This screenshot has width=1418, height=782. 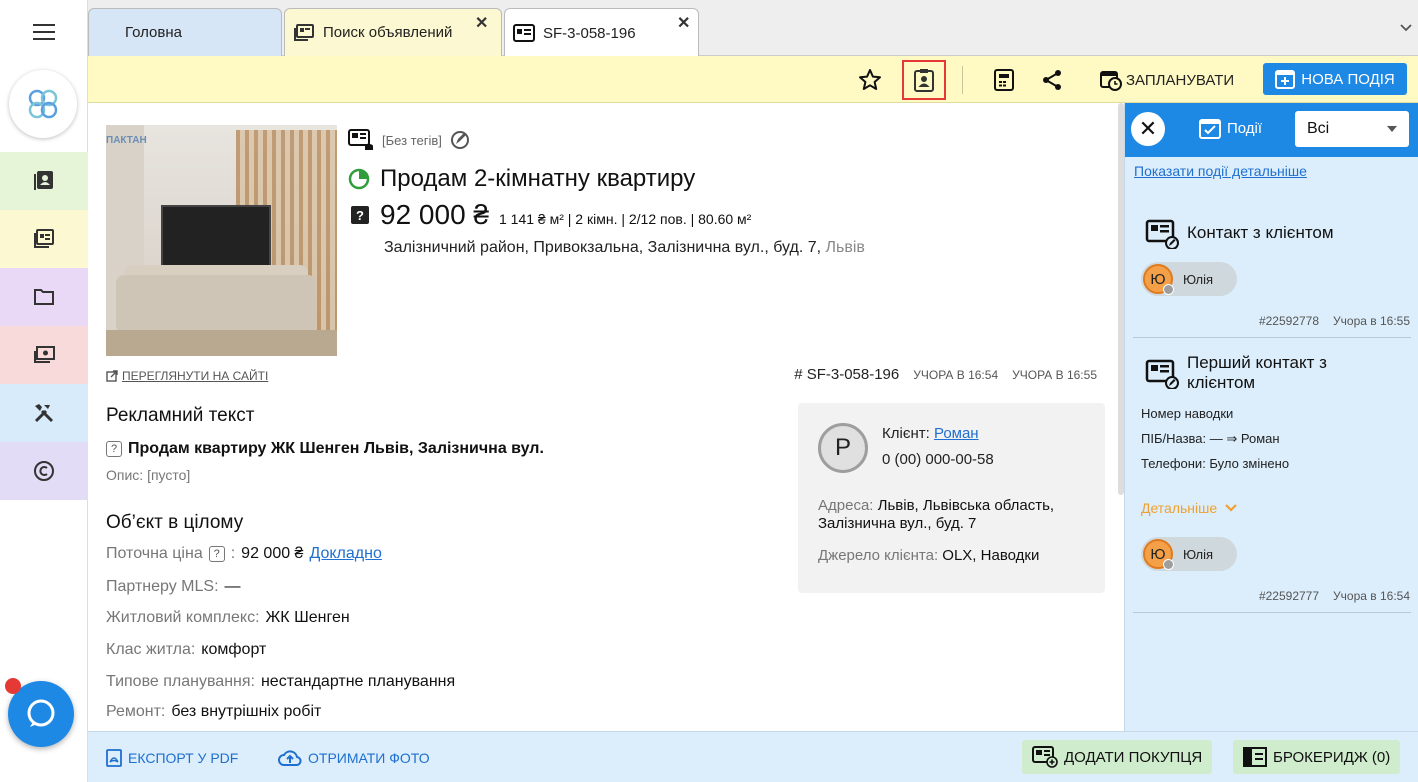 What do you see at coordinates (1210, 438) in the screenshot?
I see `event-detail-line: ПІБ/Назва: — ⇒ Роман` at bounding box center [1210, 438].